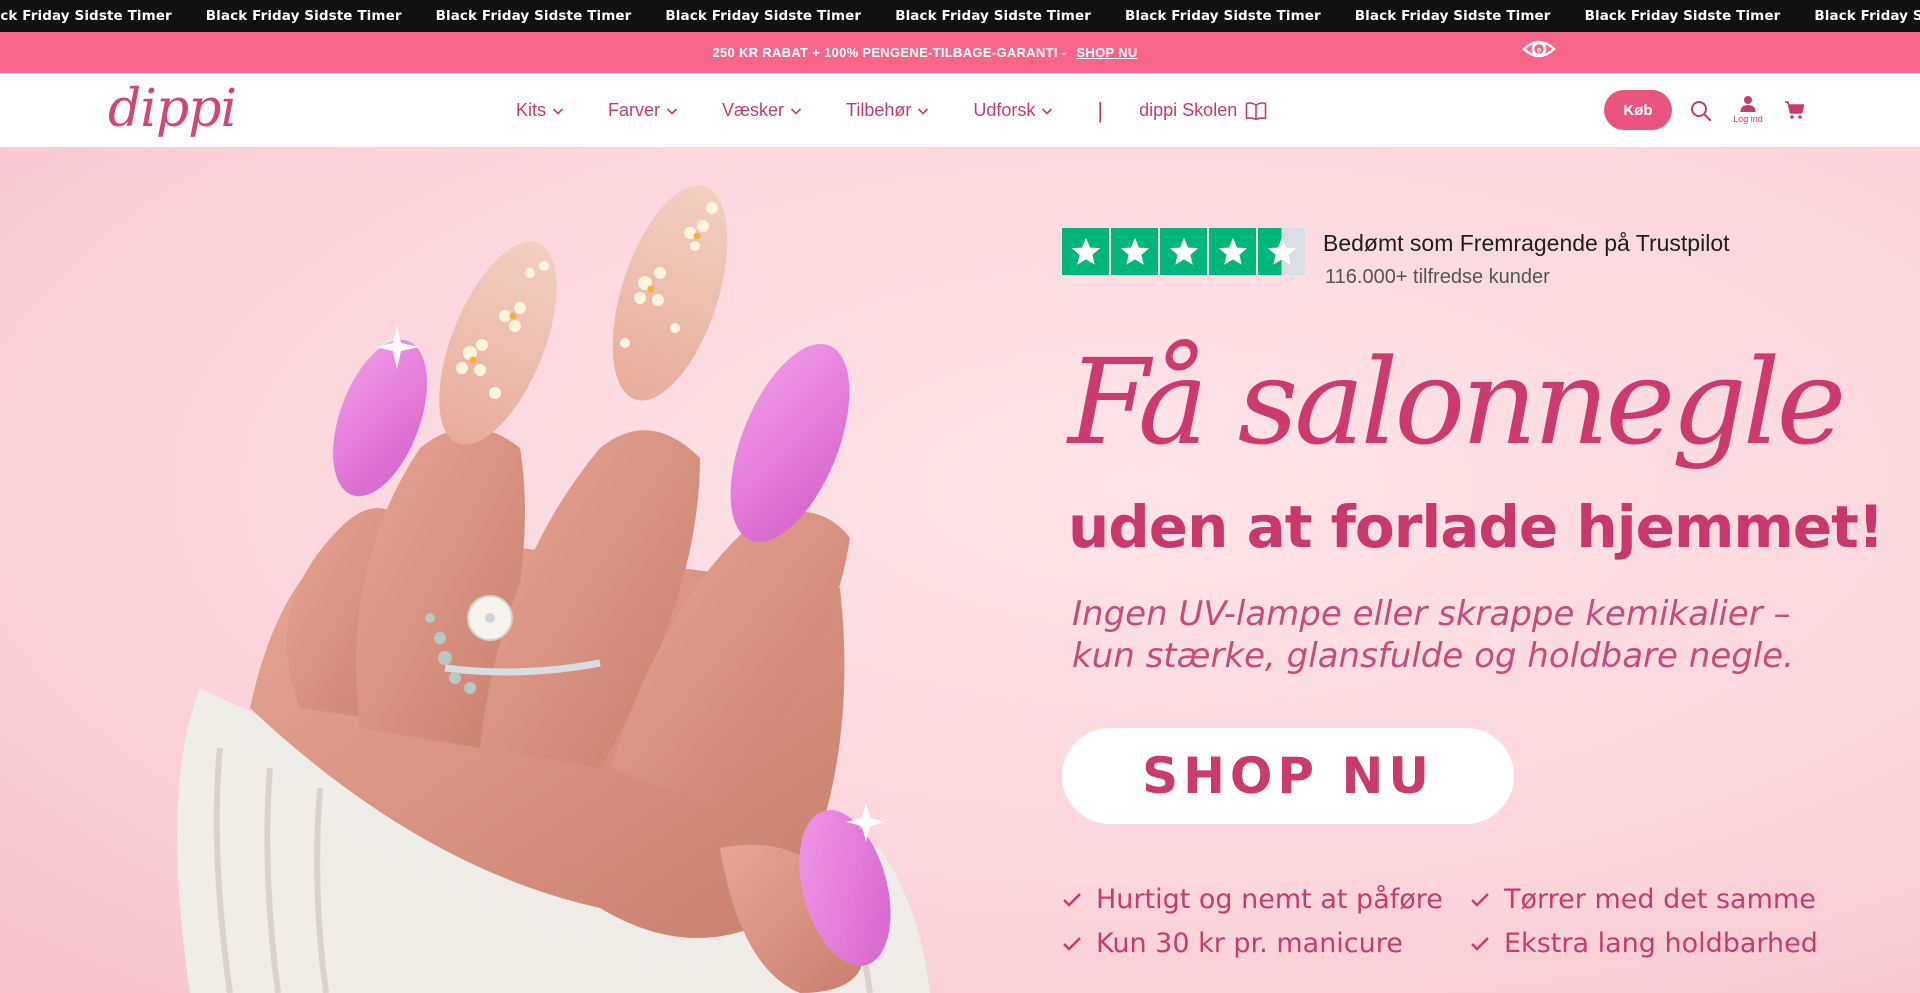  I want to click on trustpilot-subtitle: 116.000+ tilfredse kunder, so click(1437, 277).